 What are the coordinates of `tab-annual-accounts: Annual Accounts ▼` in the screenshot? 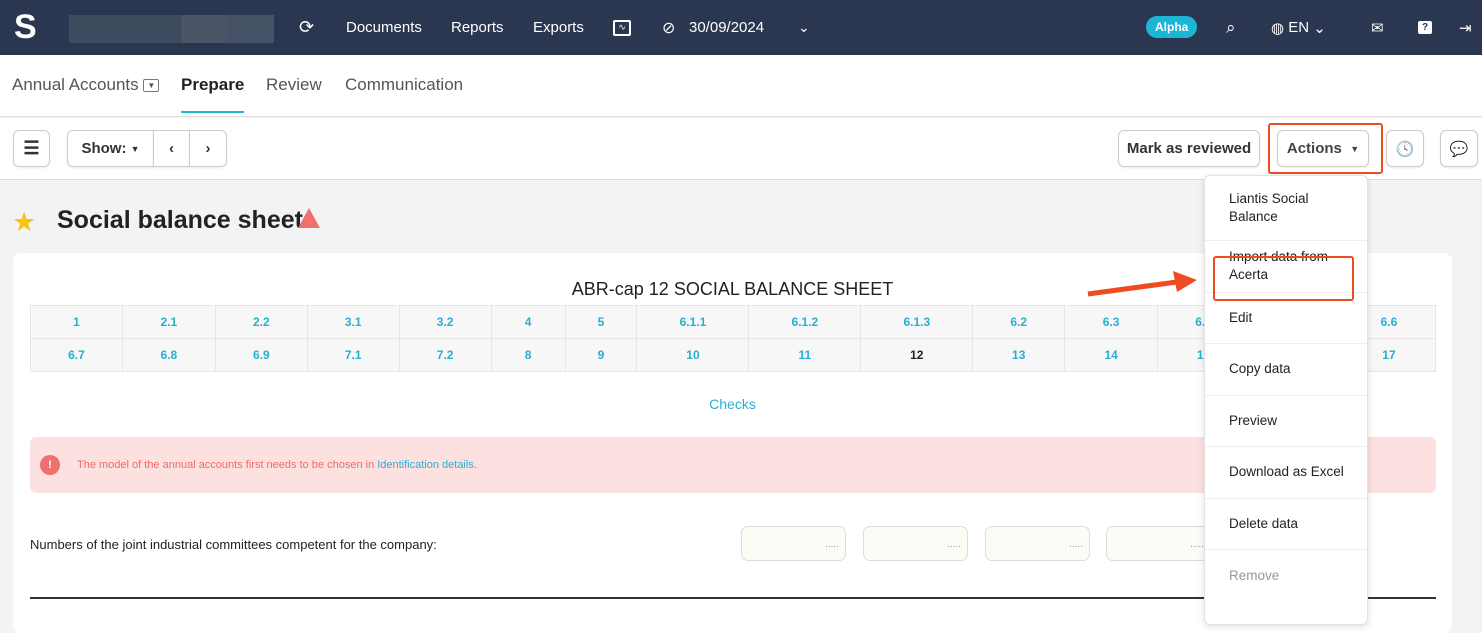 It's located at (86, 85).